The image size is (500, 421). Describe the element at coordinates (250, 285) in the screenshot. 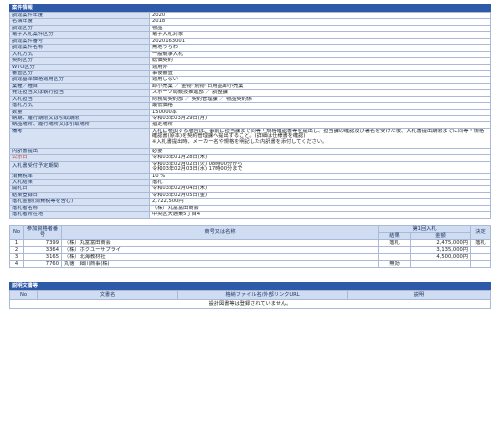

I see `docs-title: 説明文書等` at that location.